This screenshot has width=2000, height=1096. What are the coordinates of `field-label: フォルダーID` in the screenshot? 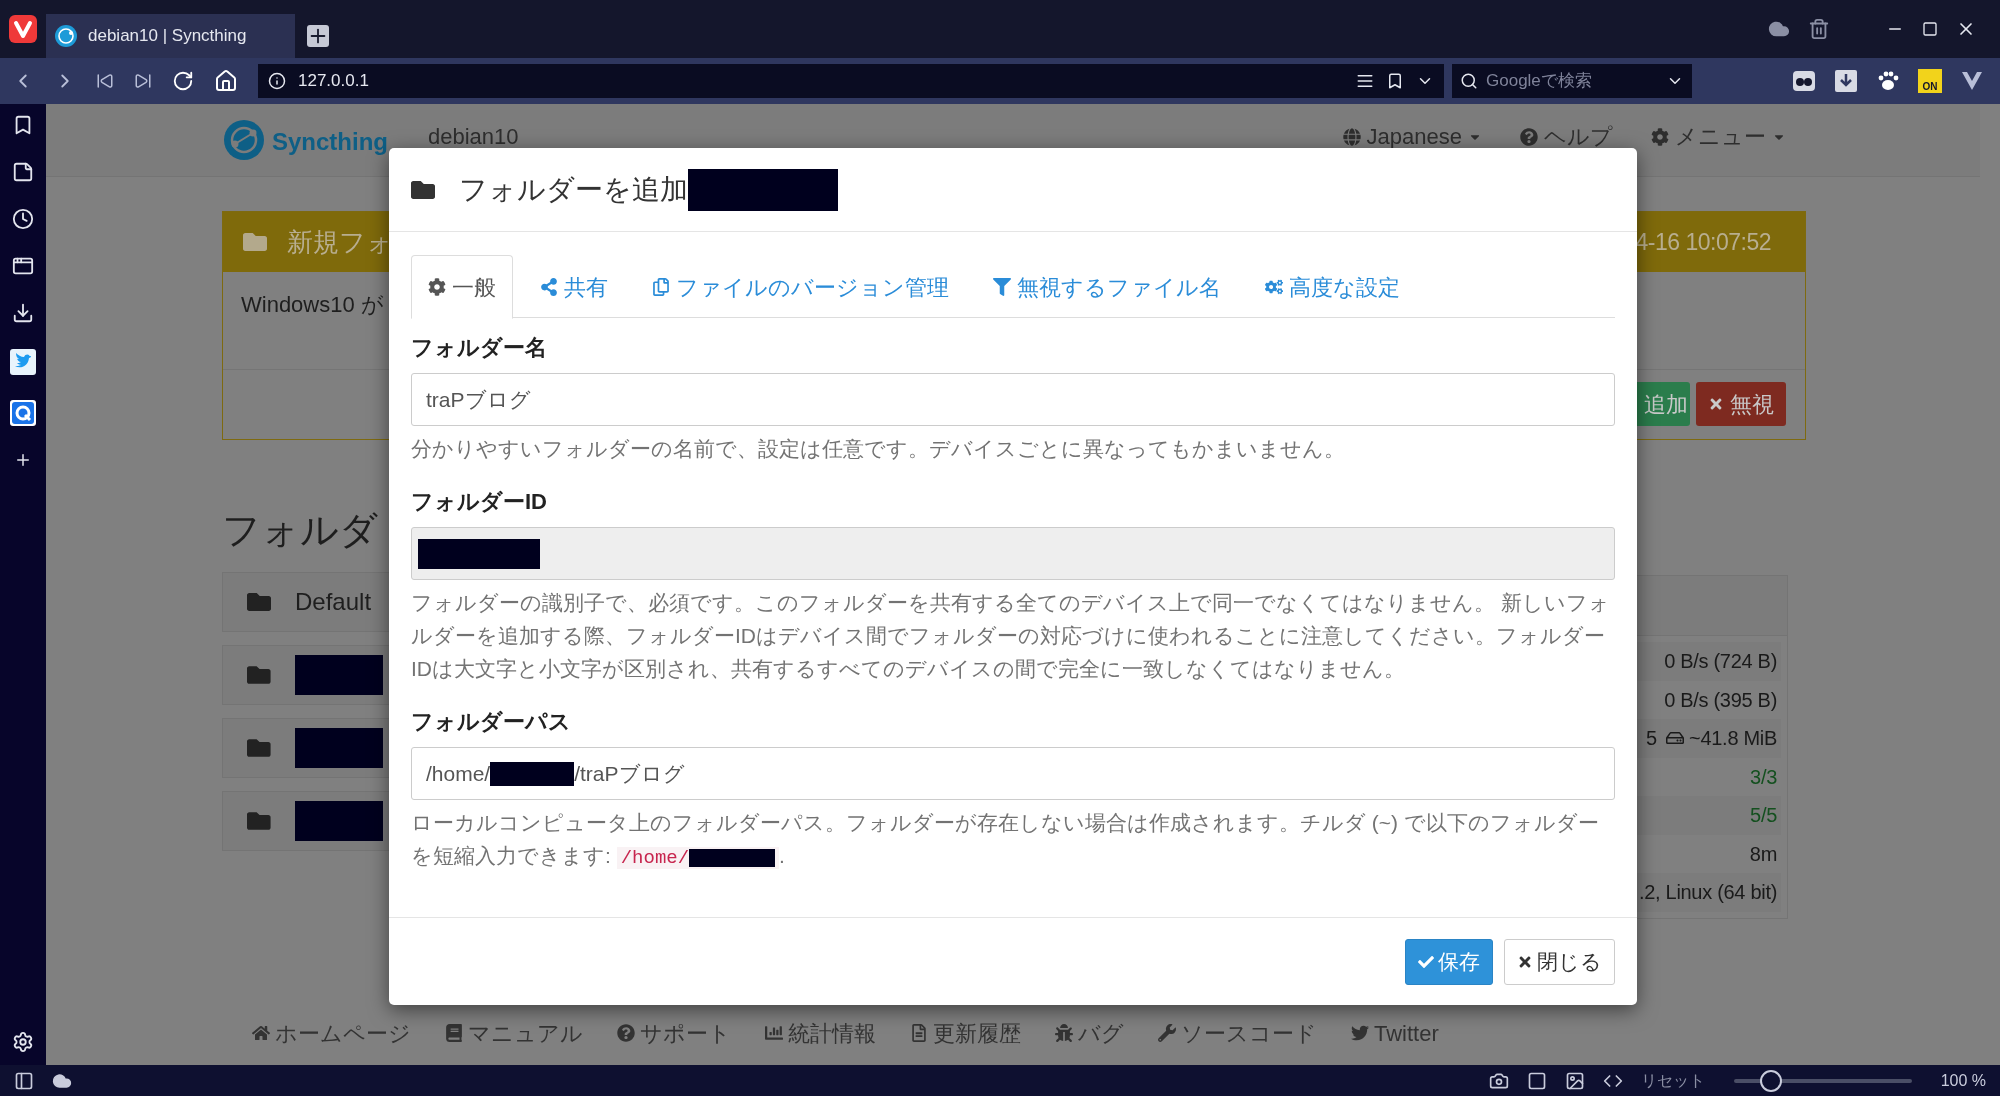 It's located at (479, 502).